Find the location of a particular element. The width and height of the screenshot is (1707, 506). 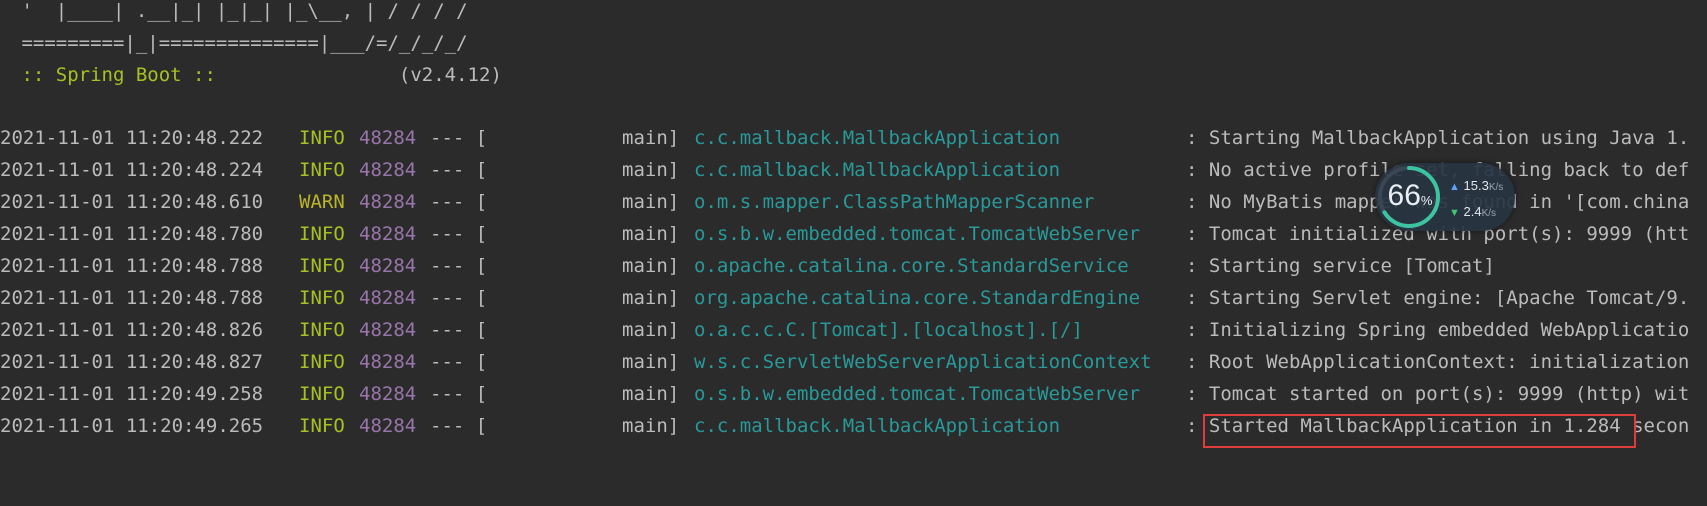

banner-ascii-line: ' |____| .__|_| |_|_| |_\__, | / / / / is located at coordinates (239, 11).